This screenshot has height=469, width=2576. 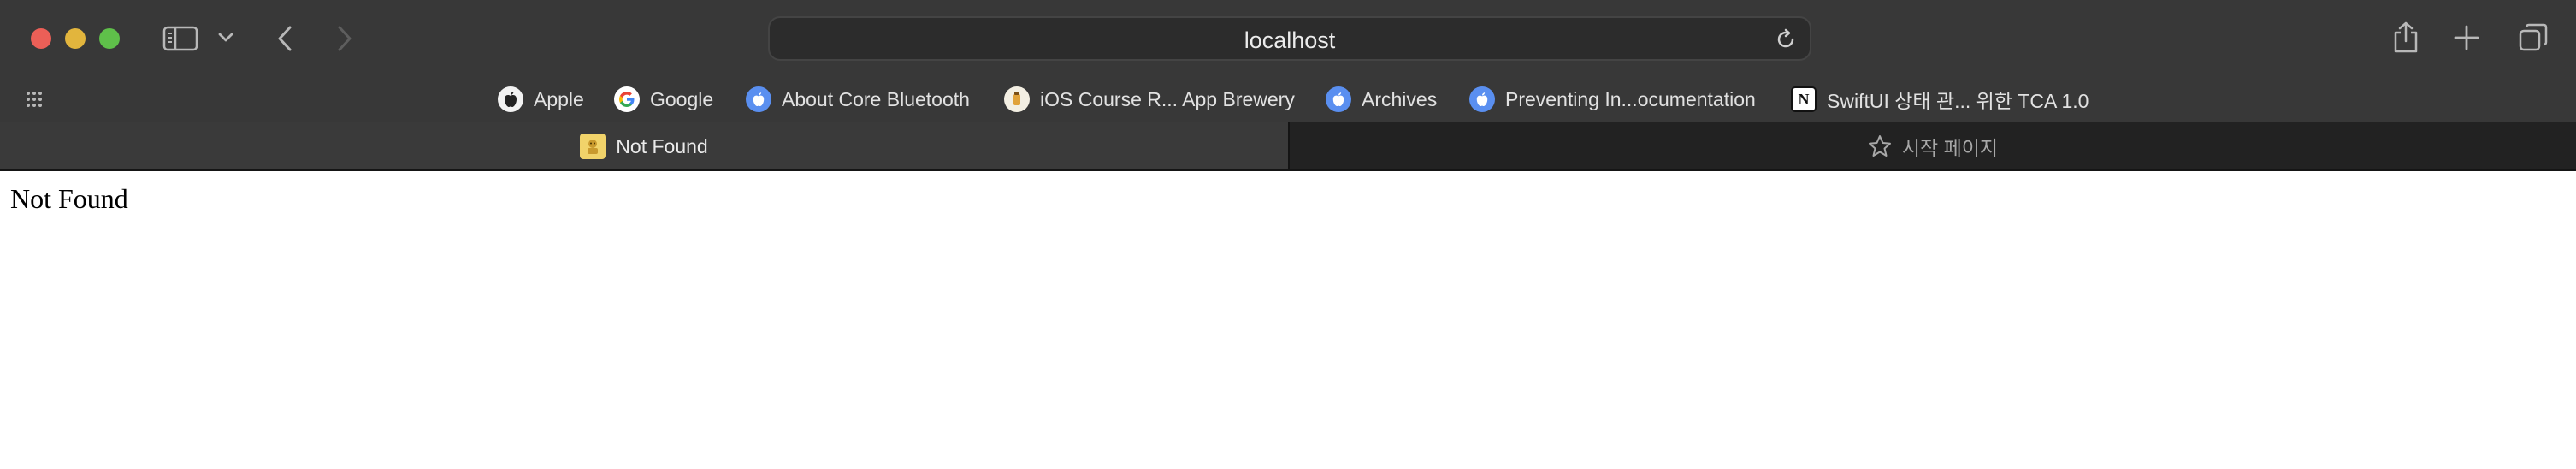 I want to click on favorite-label: Archives, so click(x=1400, y=98).